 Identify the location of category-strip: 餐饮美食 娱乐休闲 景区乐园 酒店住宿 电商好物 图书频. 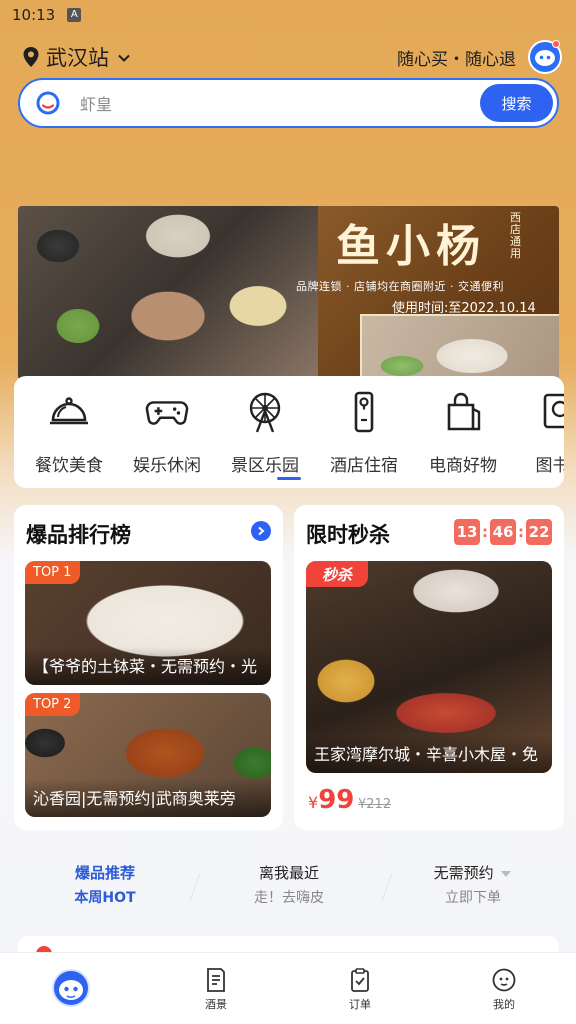
(289, 432).